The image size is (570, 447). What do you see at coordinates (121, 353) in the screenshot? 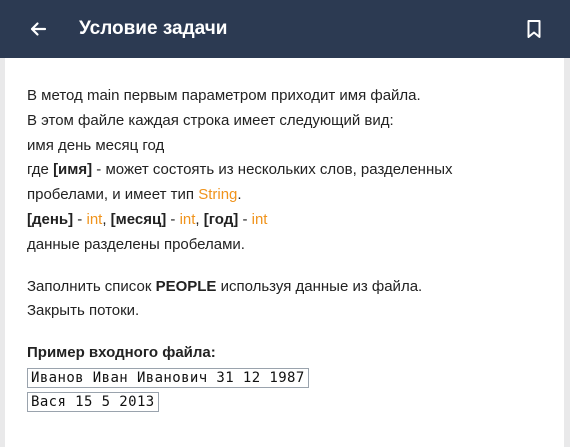
I see `example-heading: Пример входного файла:` at bounding box center [121, 353].